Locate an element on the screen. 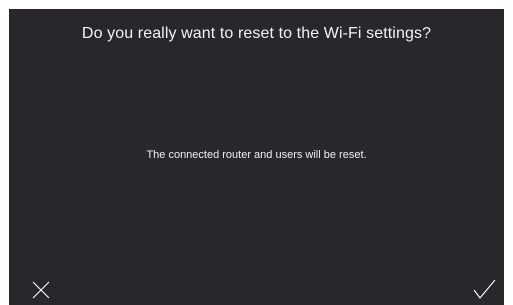 This screenshot has height=305, width=513. cancel-button is located at coordinates (42, 291).